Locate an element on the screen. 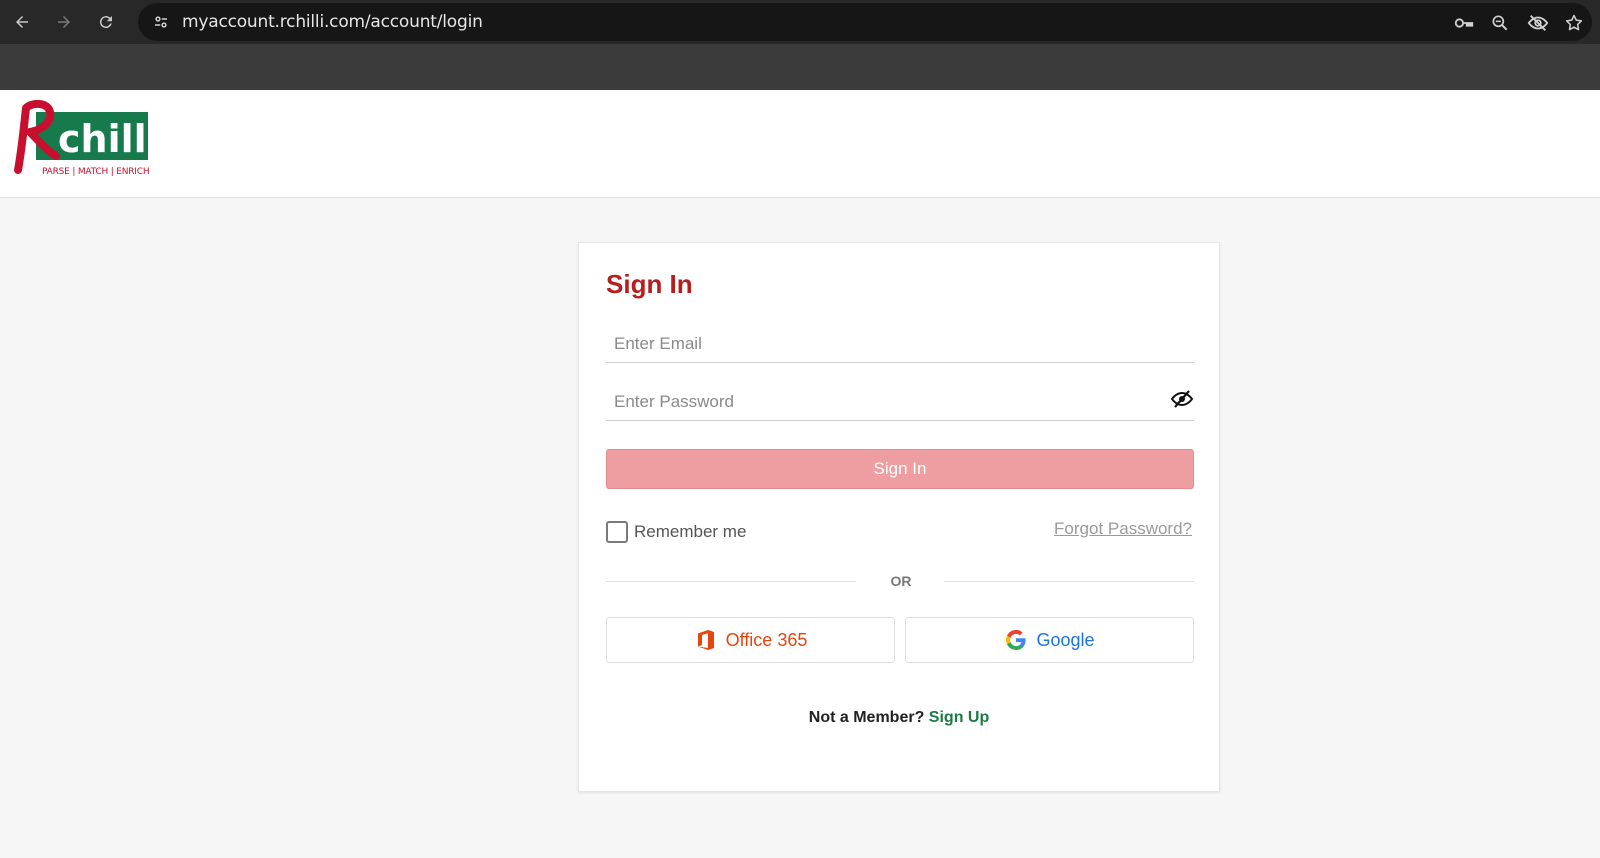 This screenshot has height=858, width=1600. office365-button: Office 365 is located at coordinates (750, 640).